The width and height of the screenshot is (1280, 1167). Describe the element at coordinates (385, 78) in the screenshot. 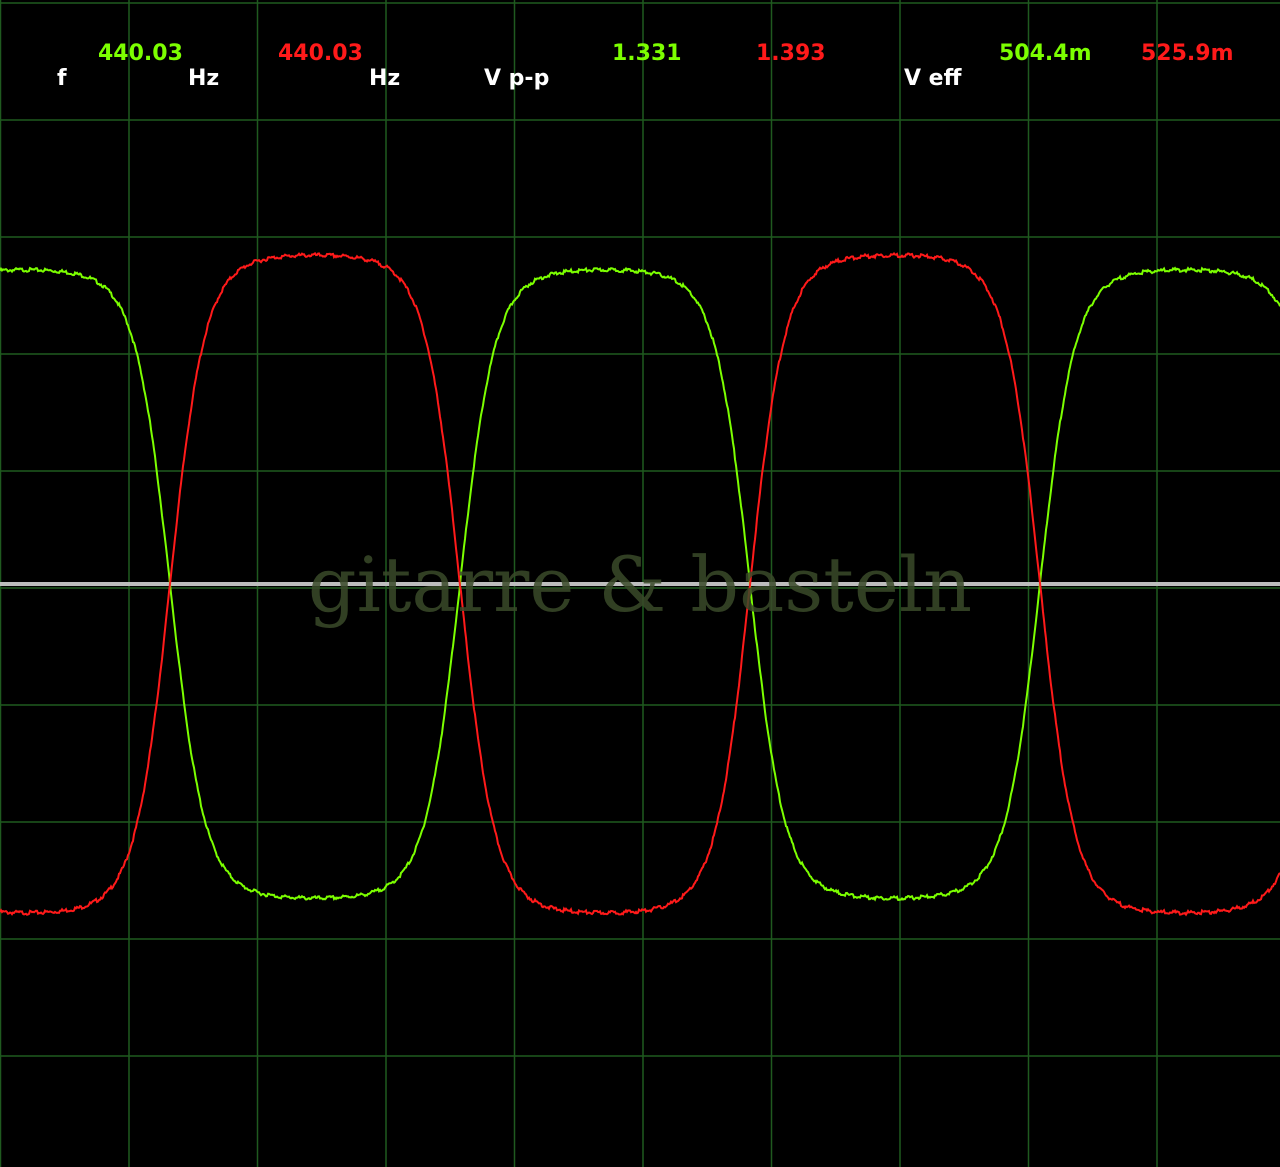

I see `hz-unit-label-2: Hz` at that location.